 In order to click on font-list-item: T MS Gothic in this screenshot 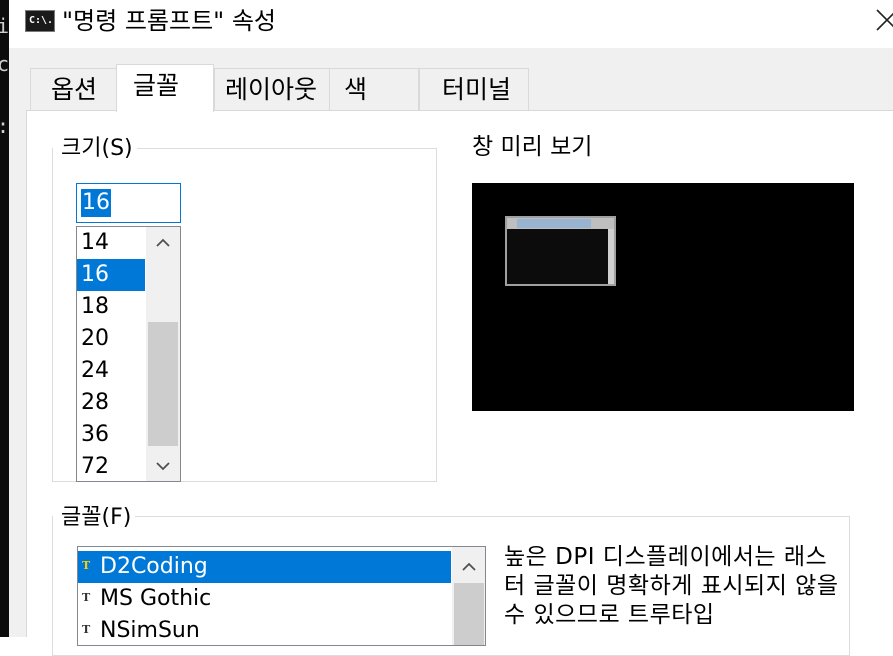, I will do `click(264, 599)`.